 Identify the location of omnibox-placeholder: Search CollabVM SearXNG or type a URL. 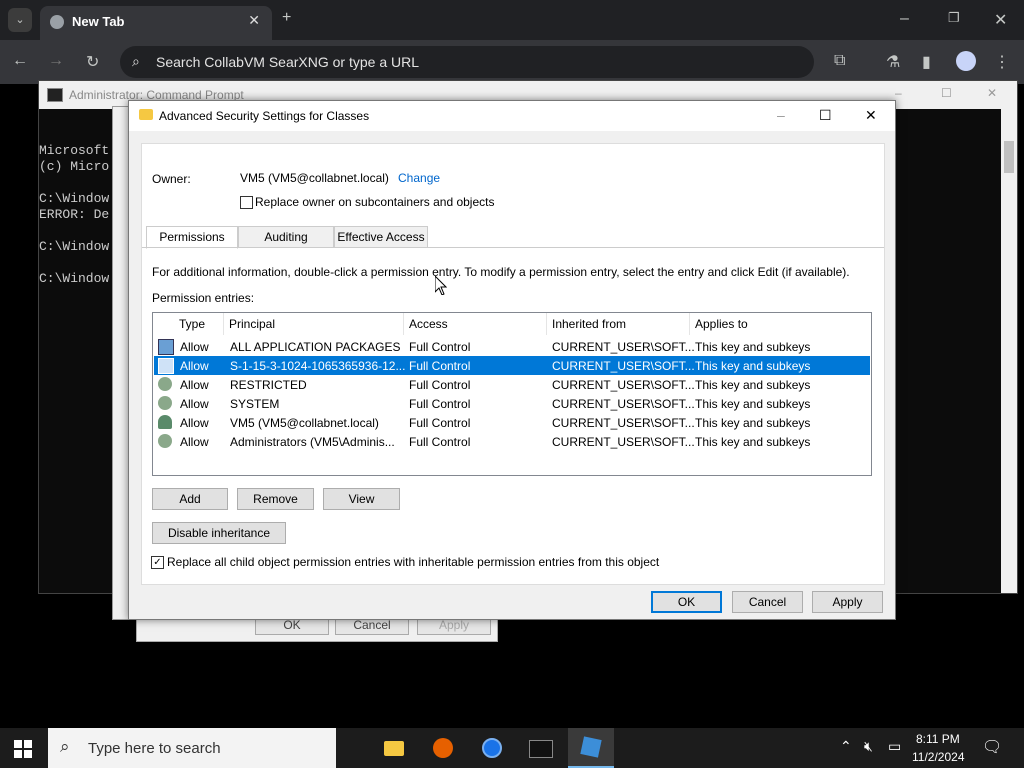
(287, 62).